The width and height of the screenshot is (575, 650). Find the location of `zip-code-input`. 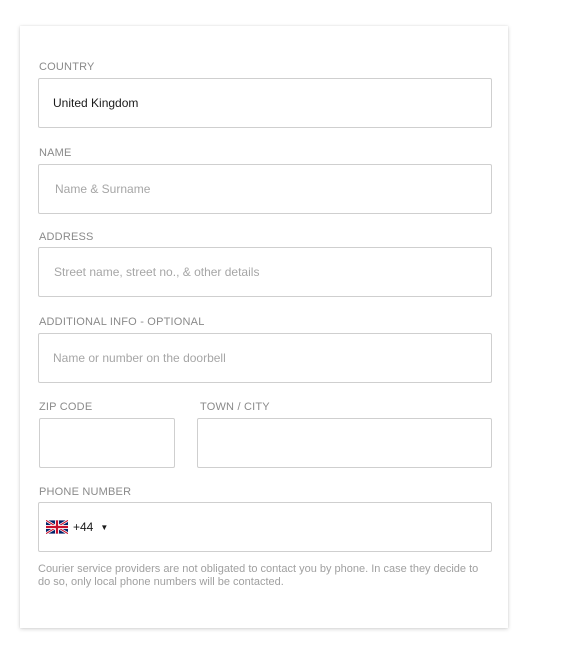

zip-code-input is located at coordinates (107, 443).